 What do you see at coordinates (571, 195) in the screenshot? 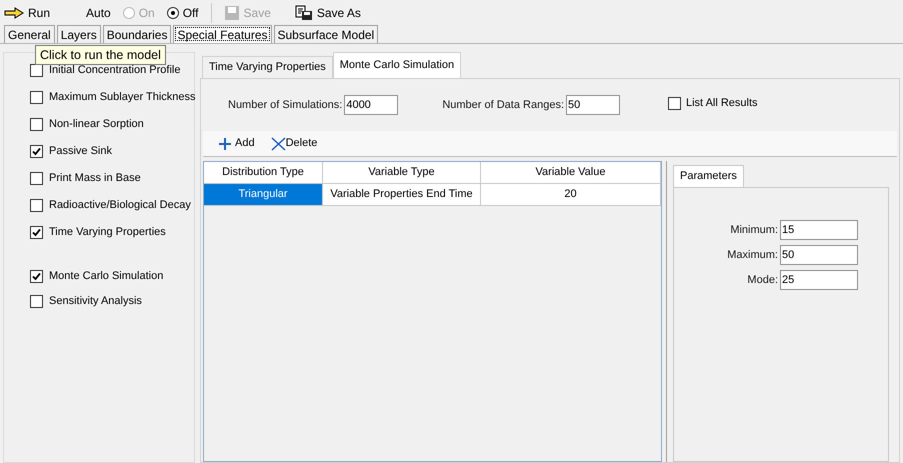
I see `table-cell: 20` at bounding box center [571, 195].